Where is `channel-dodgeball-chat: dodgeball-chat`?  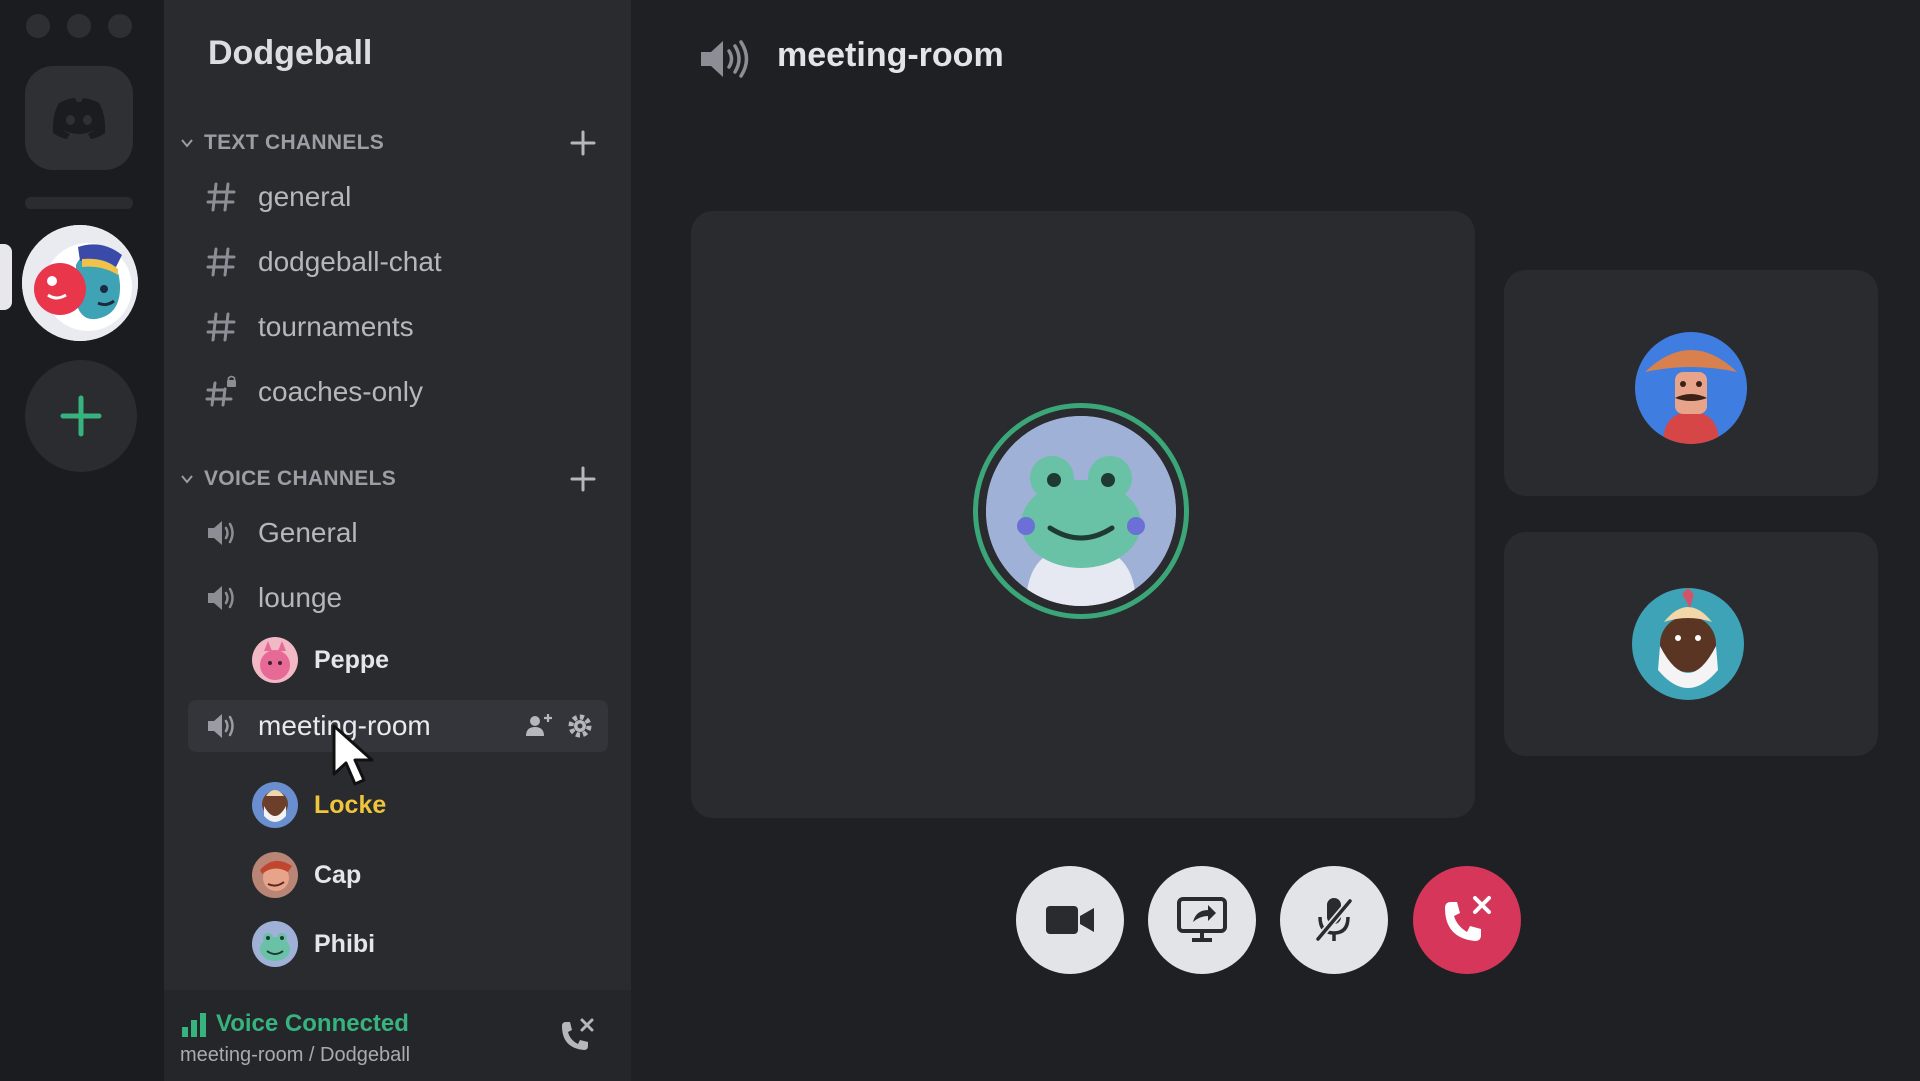
channel-dodgeball-chat: dodgeball-chat is located at coordinates (398, 262).